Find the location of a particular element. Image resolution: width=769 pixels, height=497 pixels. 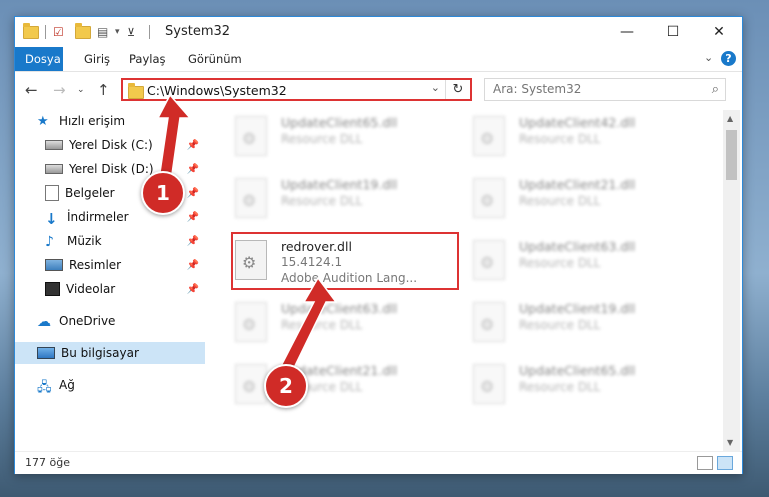

pictures-icon is located at coordinates (54, 265).